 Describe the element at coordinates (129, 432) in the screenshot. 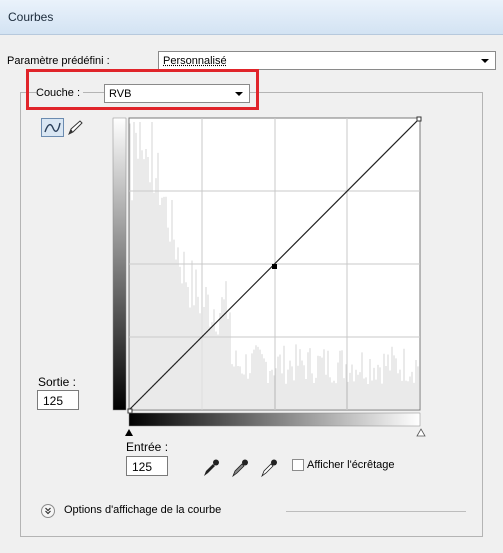

I see `black-point-slider` at that location.